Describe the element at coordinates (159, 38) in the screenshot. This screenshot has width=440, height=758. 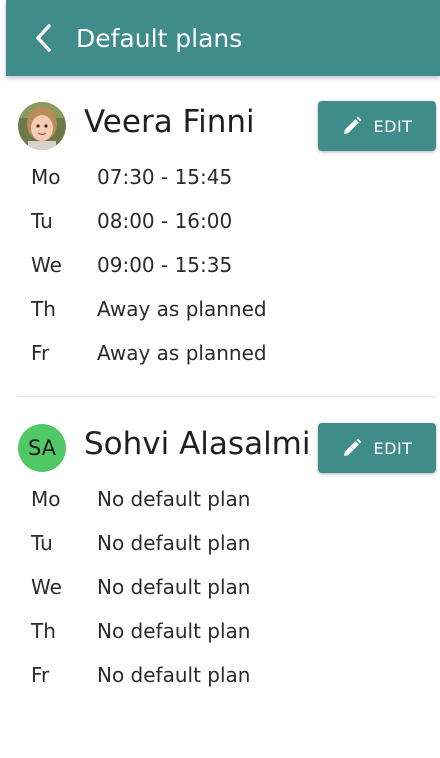
I see `page-title: Default plans` at that location.